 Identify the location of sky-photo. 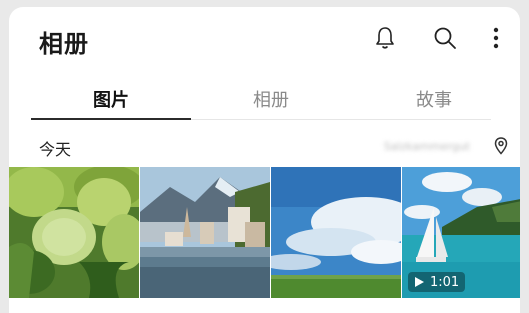
(336, 232).